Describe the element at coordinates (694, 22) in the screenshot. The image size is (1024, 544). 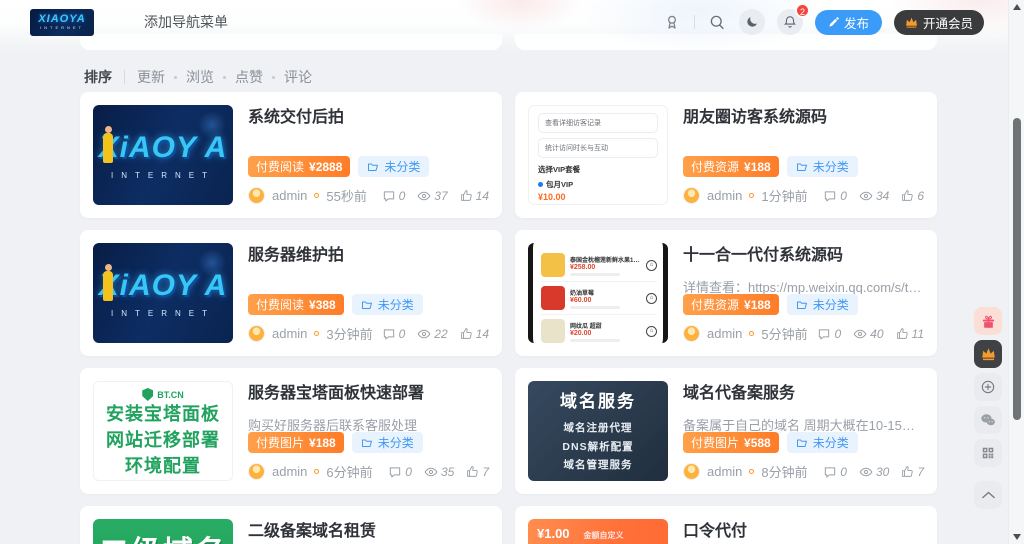
I see `header-divider` at that location.